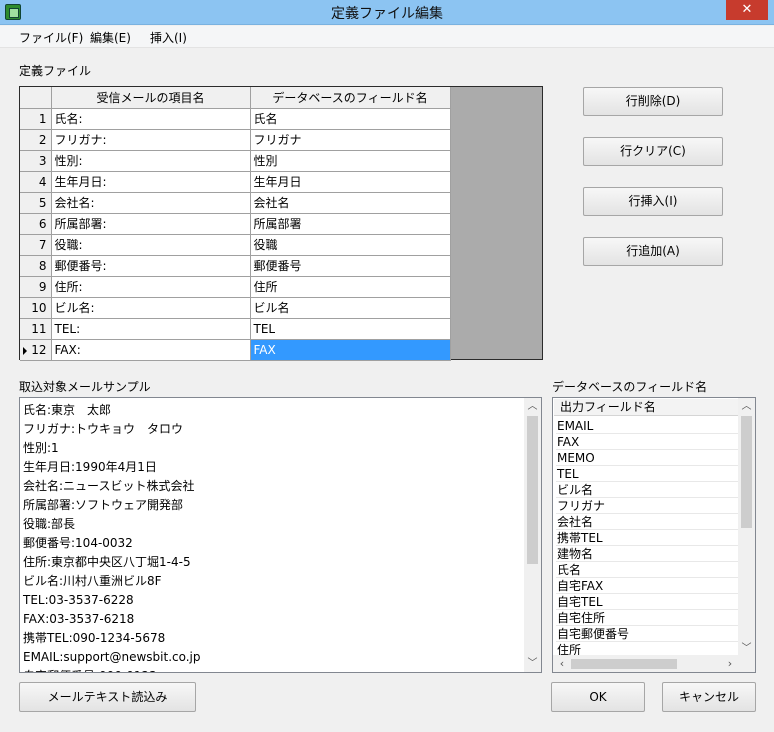 This screenshot has width=774, height=732. Describe the element at coordinates (151, 161) in the screenshot. I see `mail-field-cell: 性別:` at that location.